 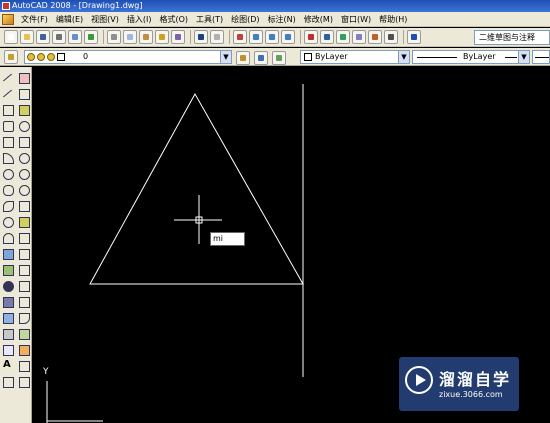 I want to click on redo-icon, so click(x=217, y=37).